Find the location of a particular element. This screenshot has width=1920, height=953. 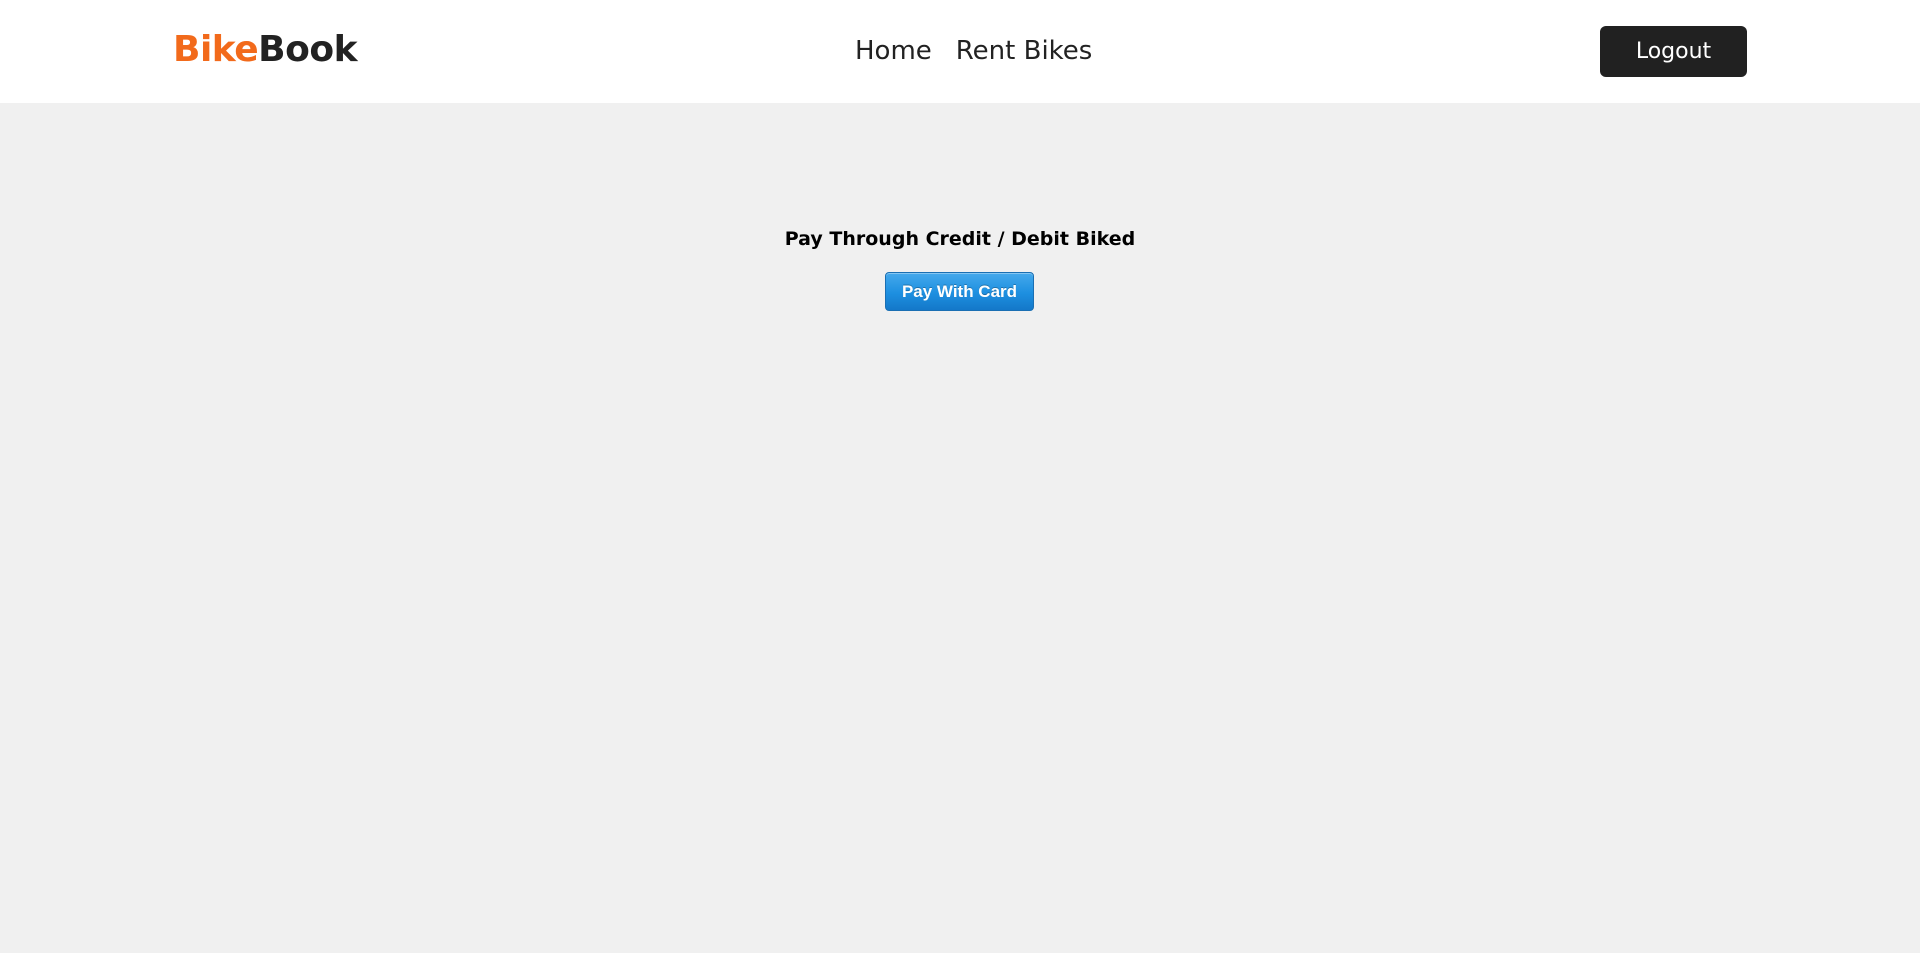

nav-home-link: Home is located at coordinates (893, 51).